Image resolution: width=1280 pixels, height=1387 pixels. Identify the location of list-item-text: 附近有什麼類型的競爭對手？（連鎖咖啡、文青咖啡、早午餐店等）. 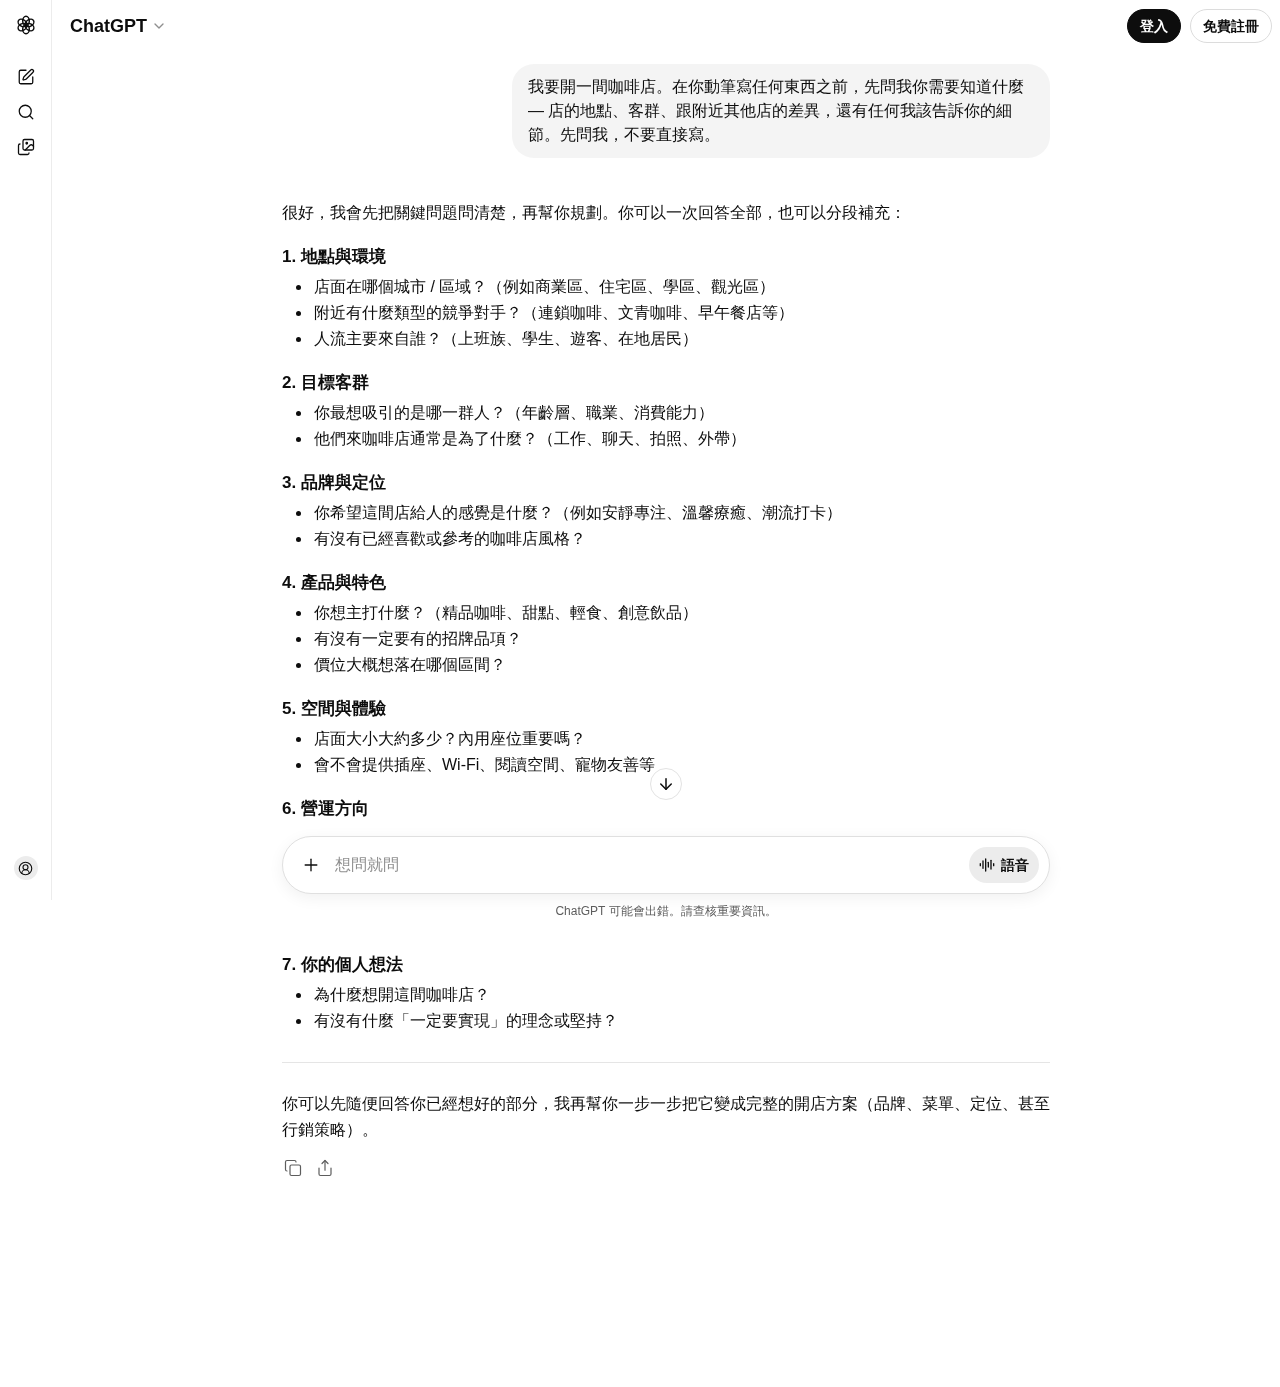
(554, 313).